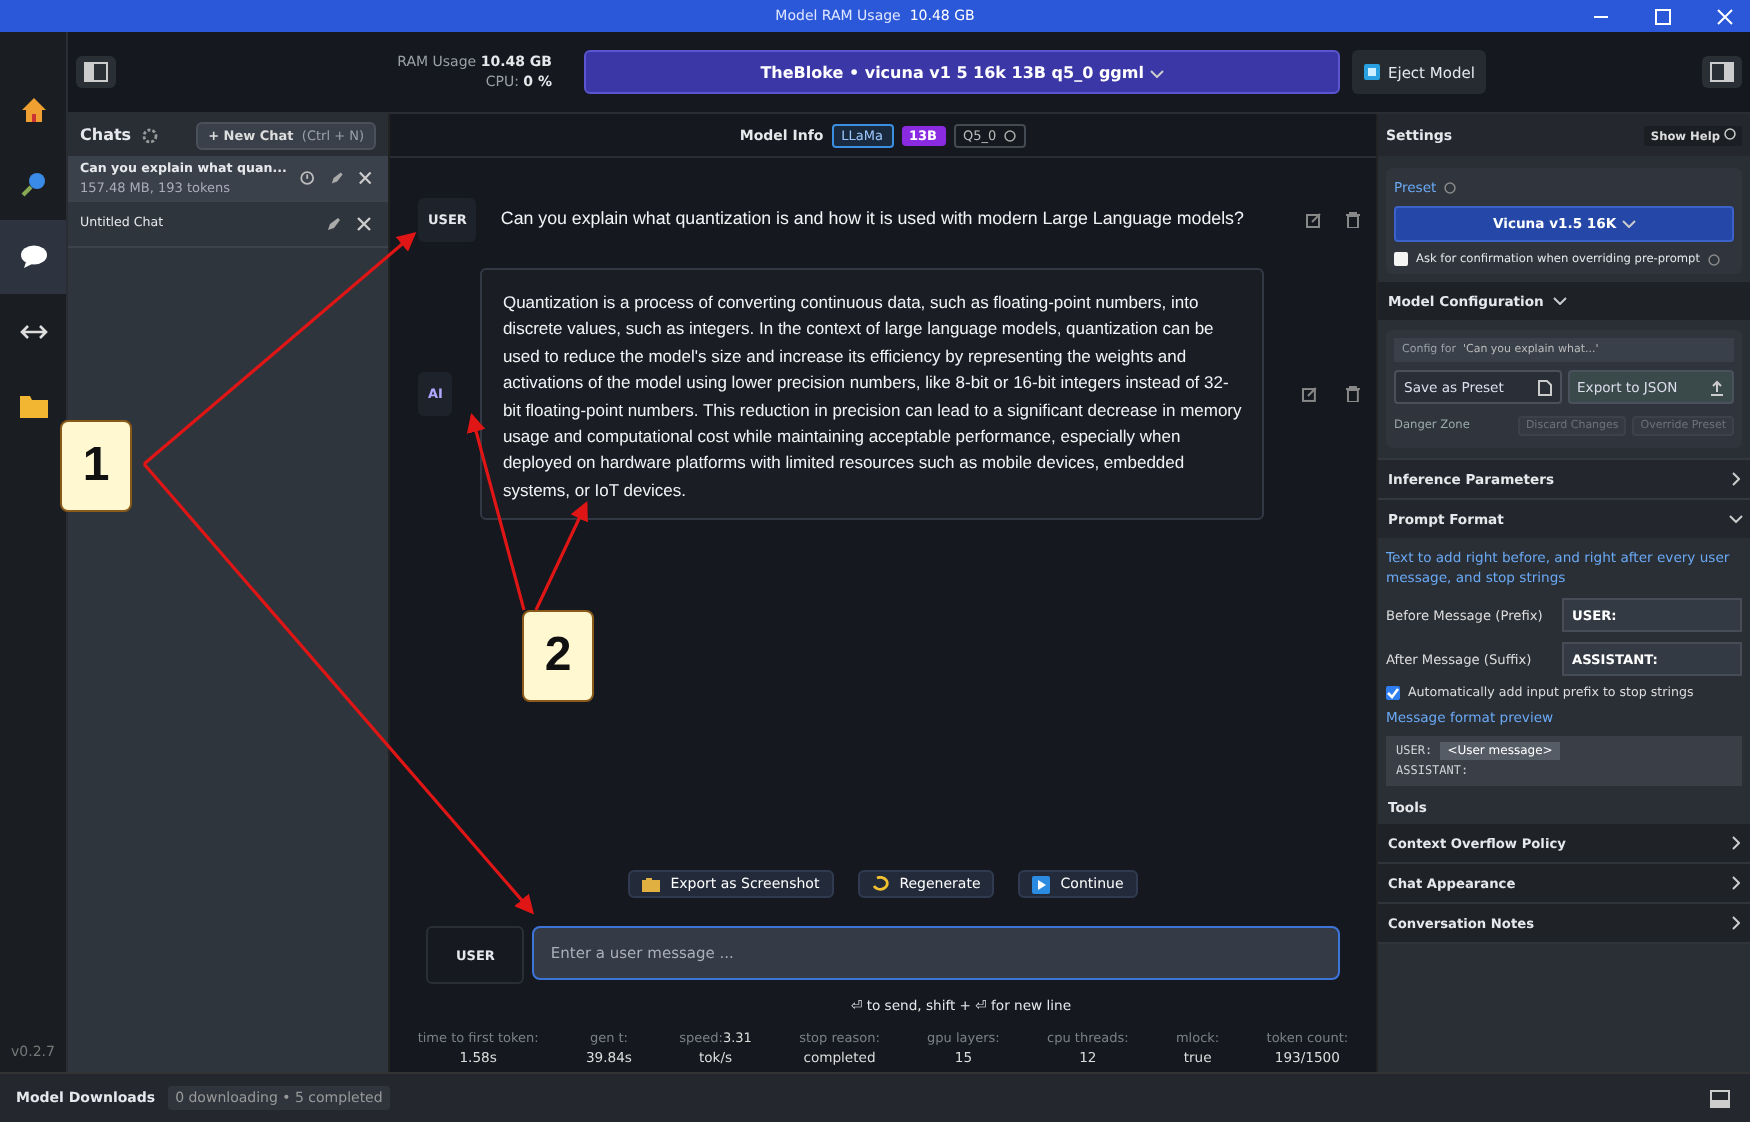 The width and height of the screenshot is (1750, 1122). I want to click on left-right-arrow-icon, so click(33, 331).